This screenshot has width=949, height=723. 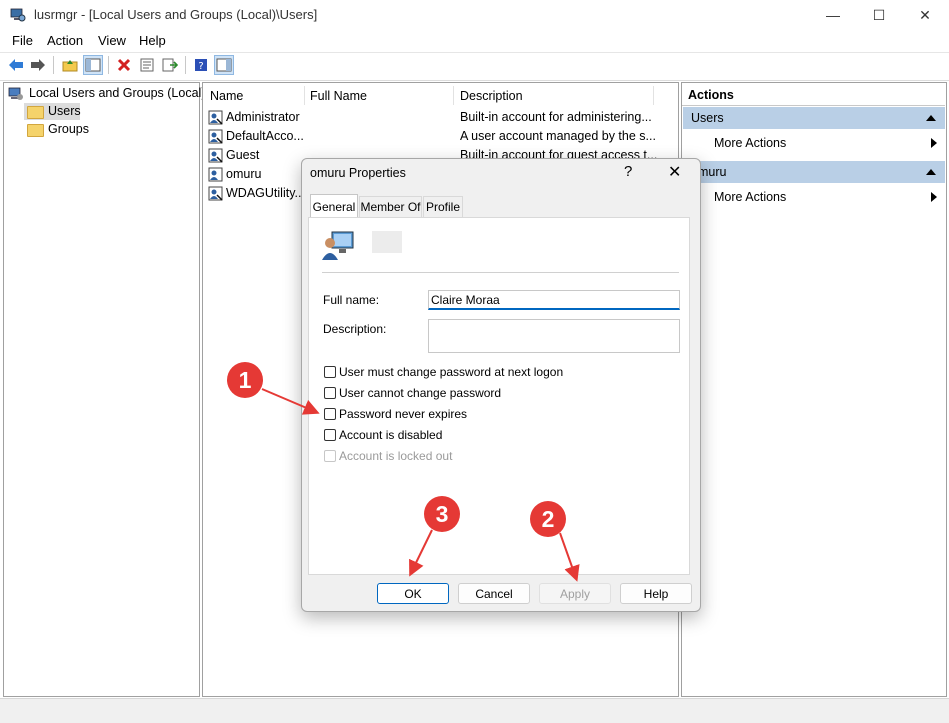 What do you see at coordinates (442, 514) in the screenshot?
I see `annotation-badge-3: 3` at bounding box center [442, 514].